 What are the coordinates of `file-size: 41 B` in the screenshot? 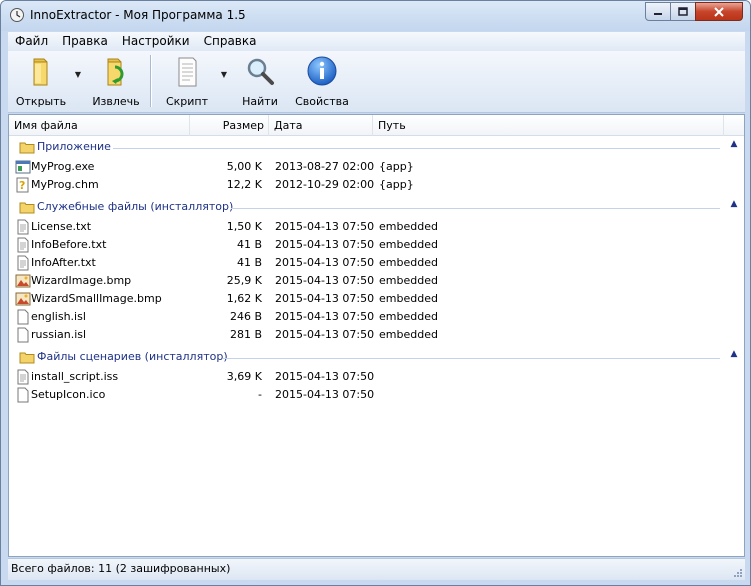 It's located at (249, 244).